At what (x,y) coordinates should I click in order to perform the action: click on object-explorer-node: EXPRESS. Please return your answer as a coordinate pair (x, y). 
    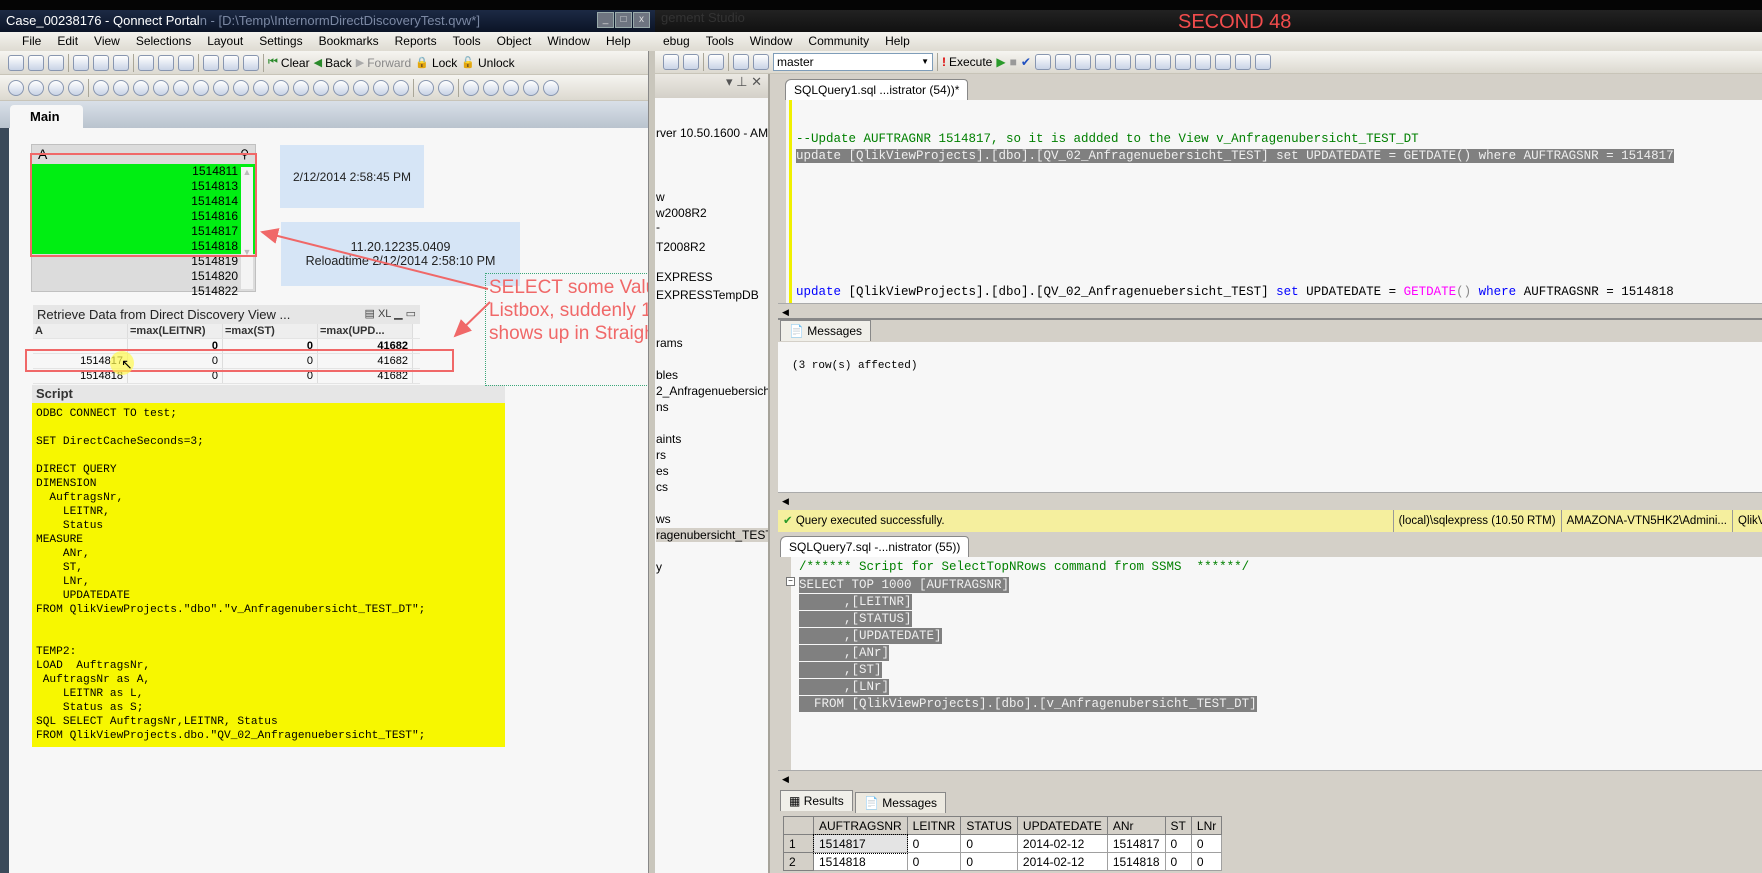
    Looking at the image, I should click on (712, 277).